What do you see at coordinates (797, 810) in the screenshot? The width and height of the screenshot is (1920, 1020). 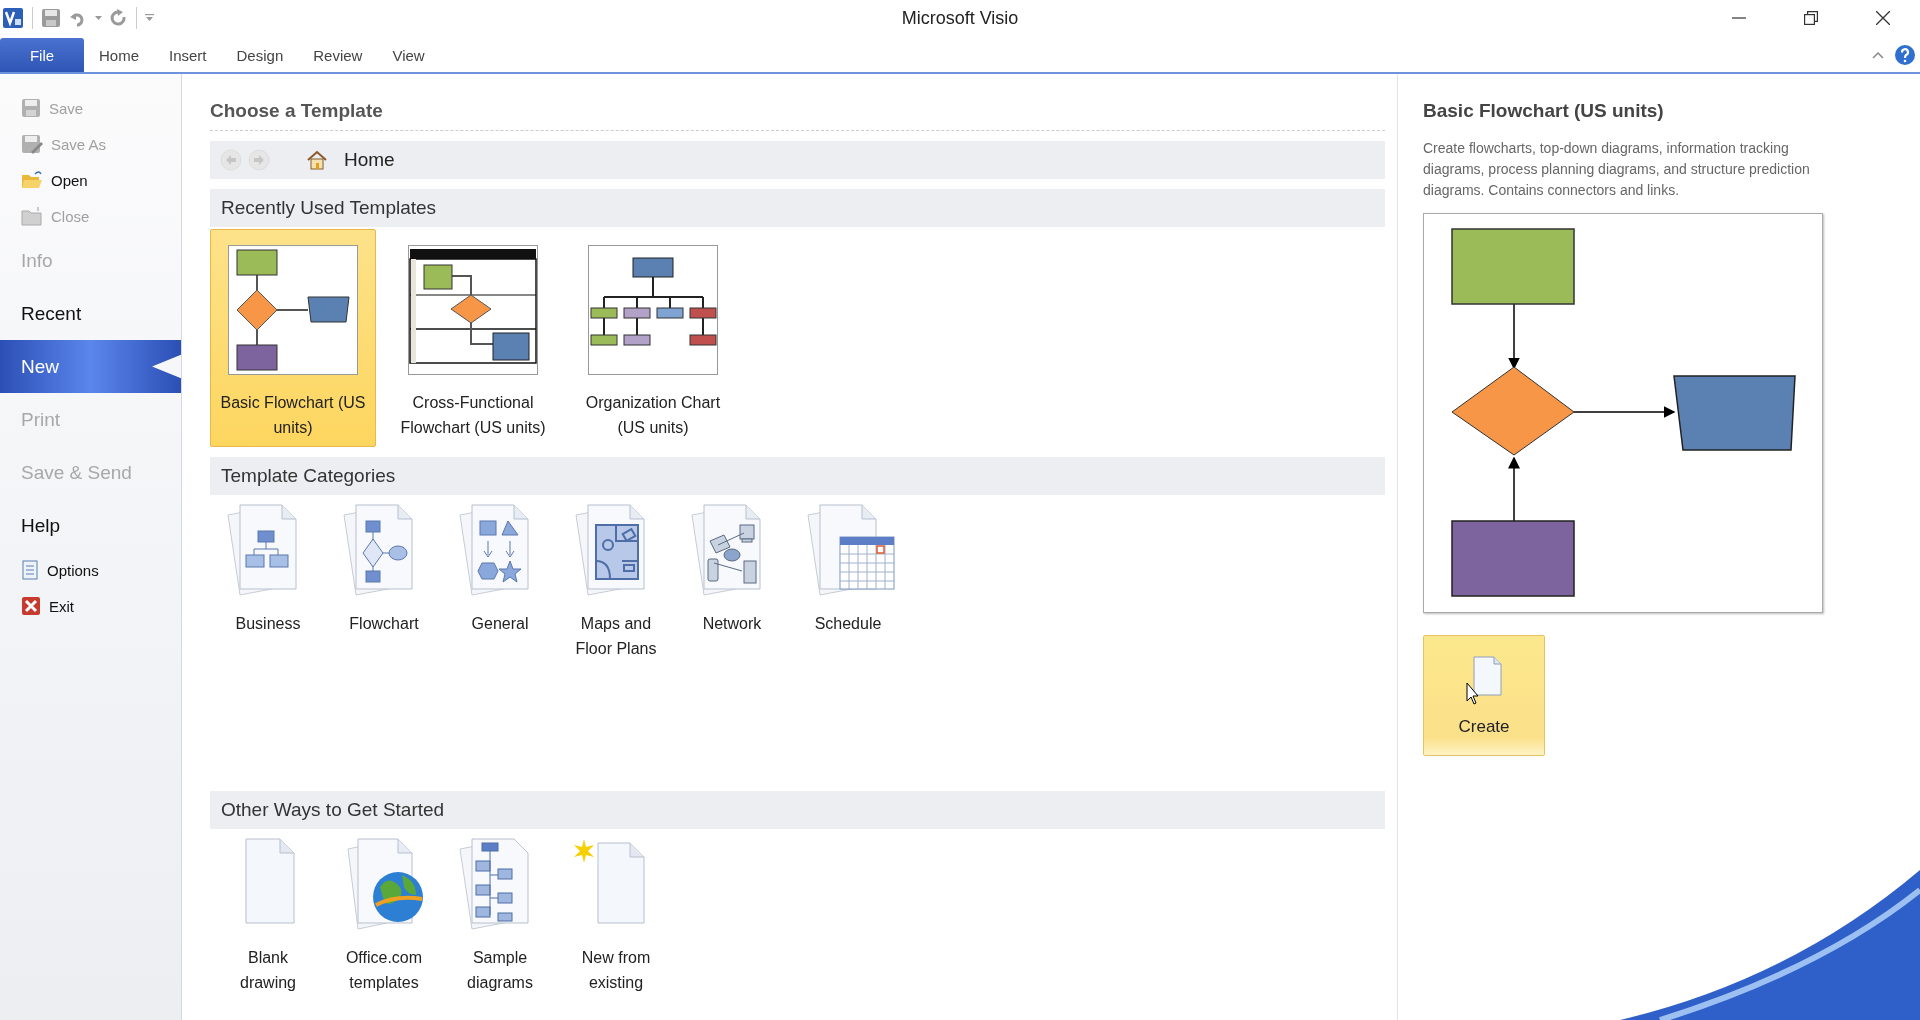 I see `group-header: Other Ways to Get Started` at bounding box center [797, 810].